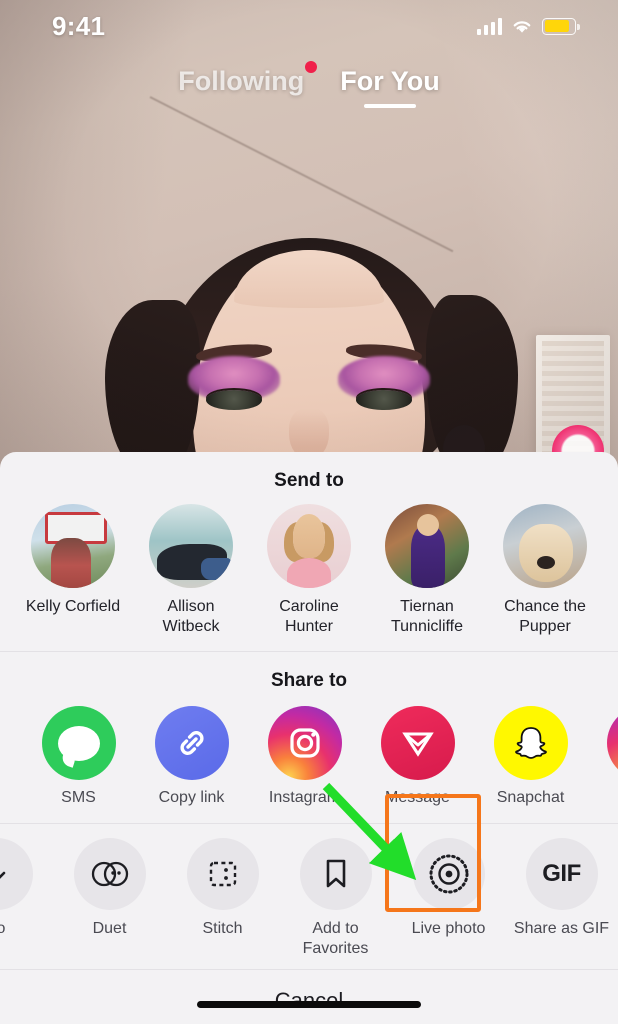  I want to click on save-video-icon, so click(16, 874).